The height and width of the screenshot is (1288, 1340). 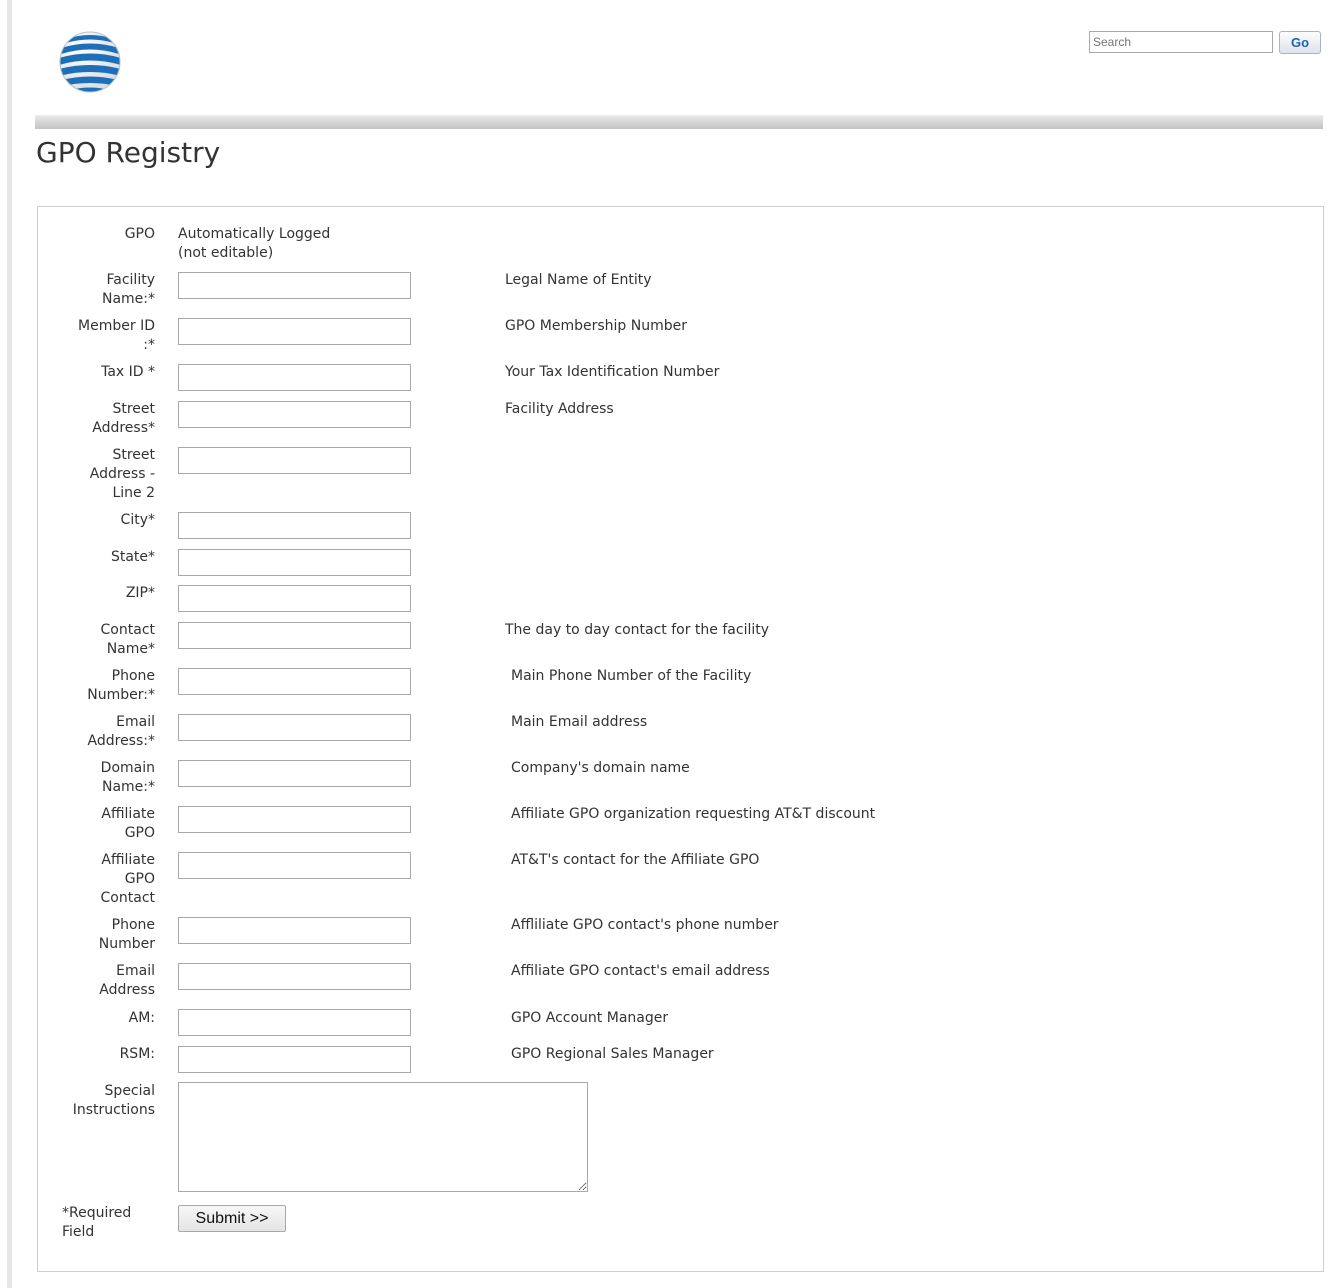 What do you see at coordinates (559, 409) in the screenshot?
I see `street-address-description: Facility Address` at bounding box center [559, 409].